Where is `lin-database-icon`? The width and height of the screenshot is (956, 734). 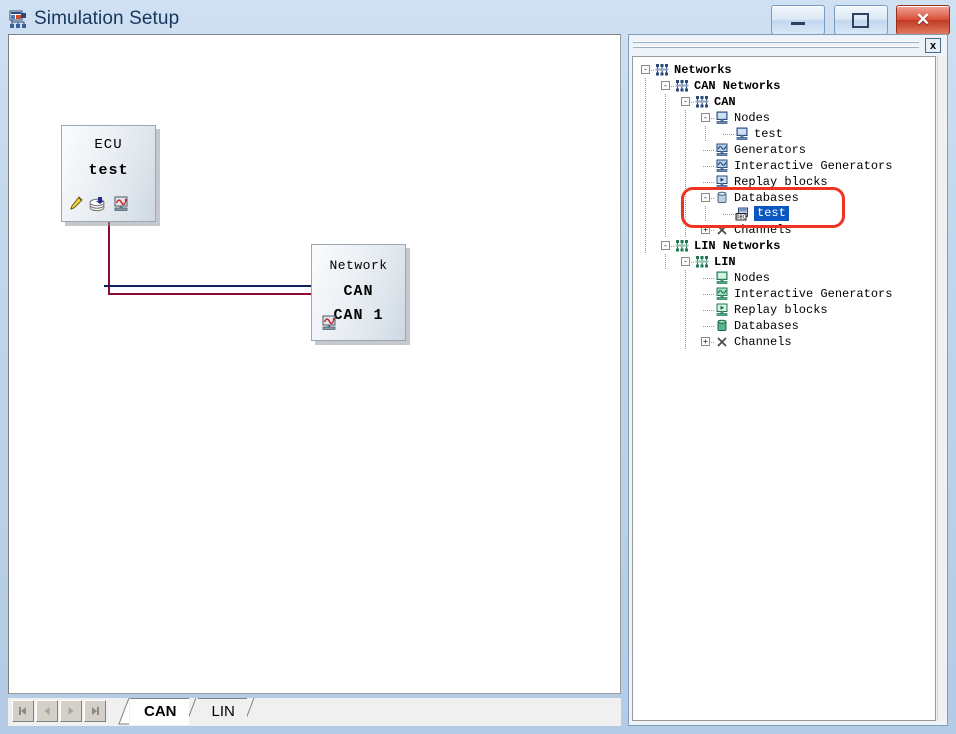
lin-database-icon is located at coordinates (722, 326).